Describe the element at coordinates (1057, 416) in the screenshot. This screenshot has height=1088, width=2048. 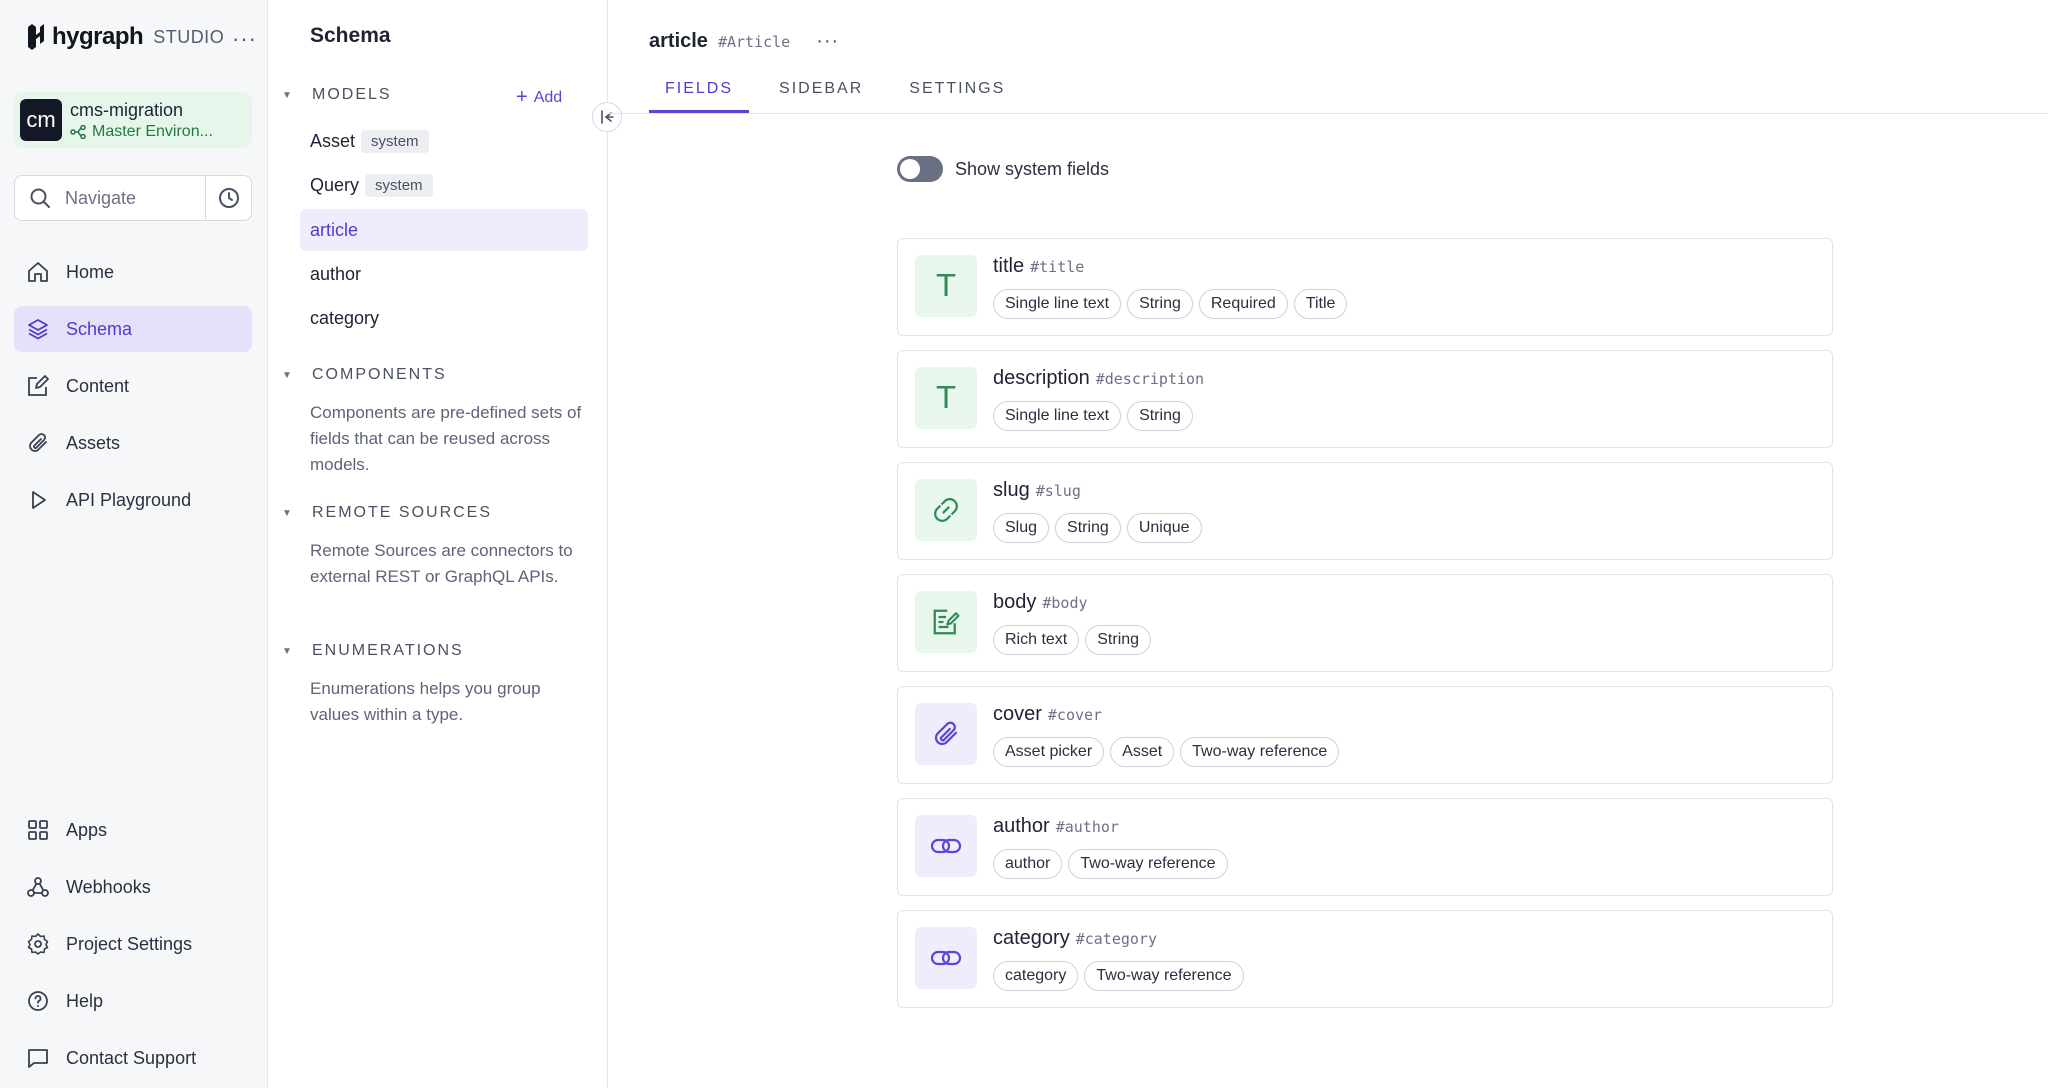
I see `field-tag: Single line text` at that location.